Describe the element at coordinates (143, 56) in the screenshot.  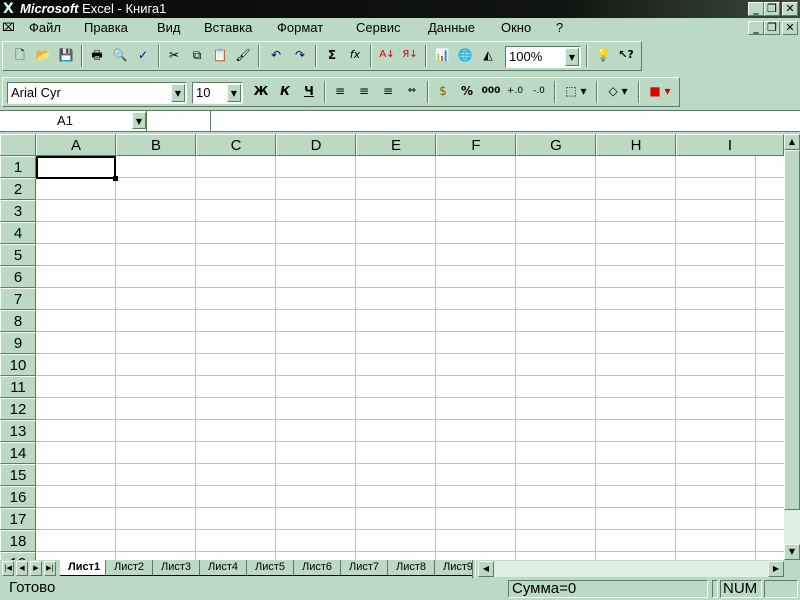
I see `spelling-icon: ✓` at that location.